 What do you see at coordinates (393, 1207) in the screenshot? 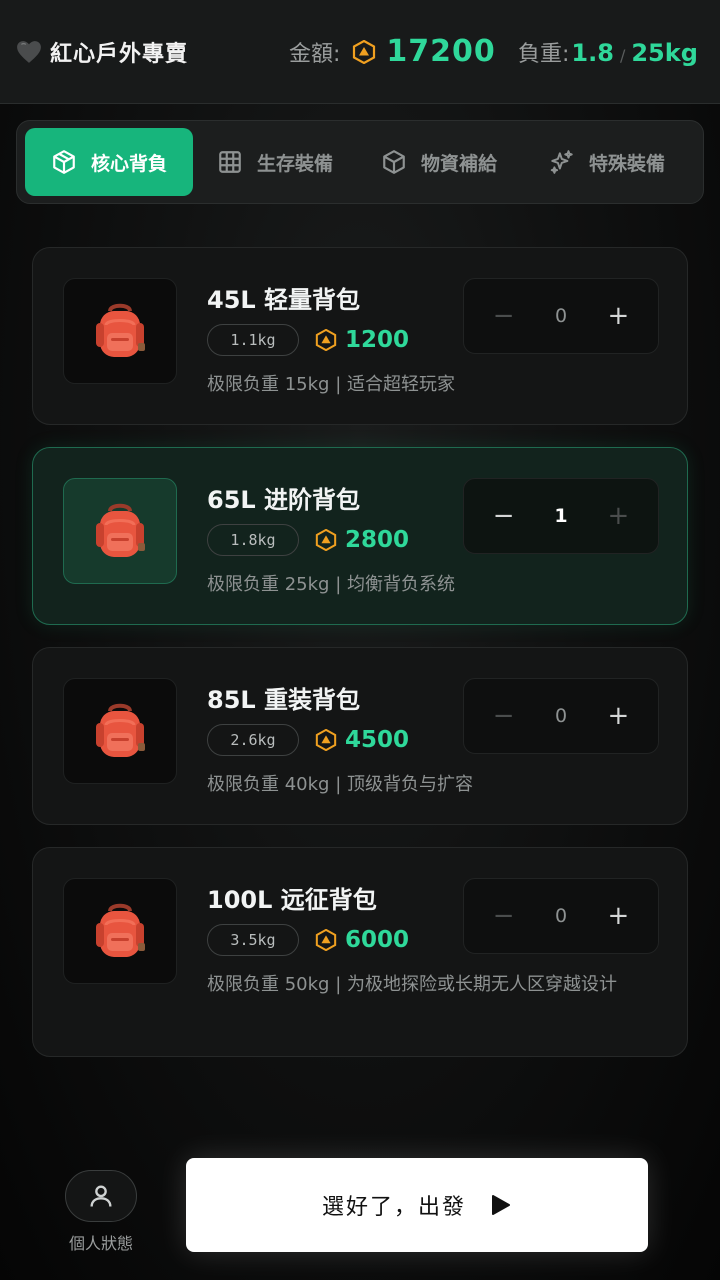
I see `depart-label: 選好了，出發` at bounding box center [393, 1207].